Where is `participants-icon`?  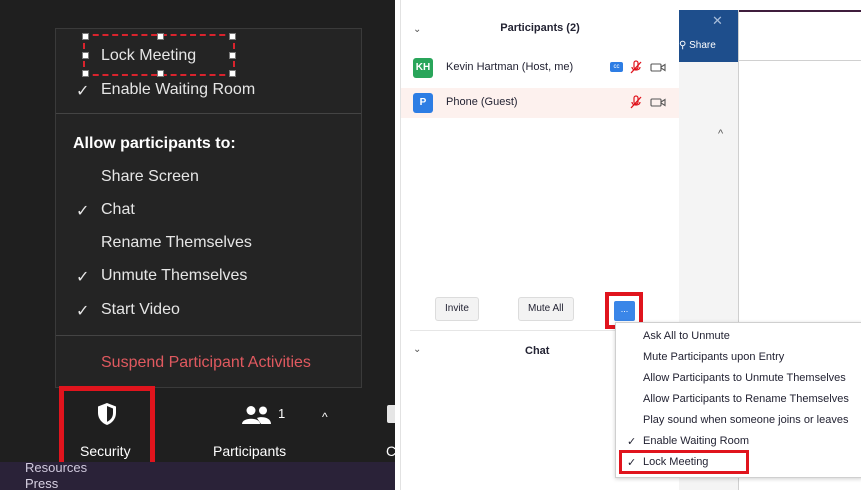
participants-icon is located at coordinates (256, 415).